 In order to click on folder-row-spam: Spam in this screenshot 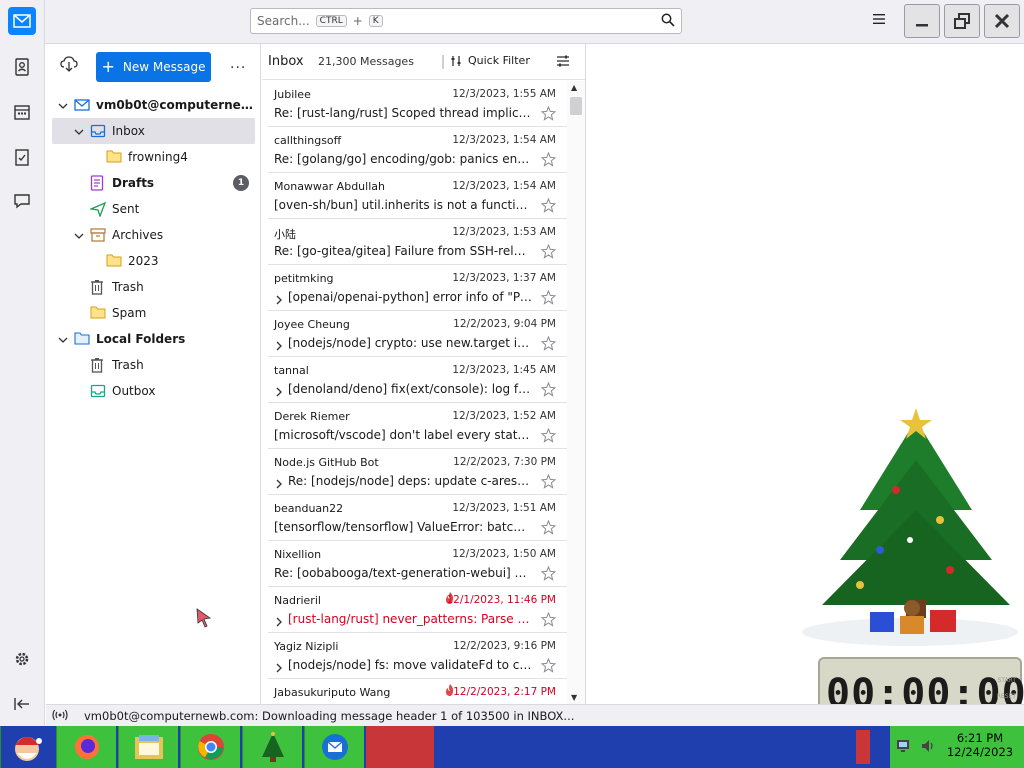, I will do `click(153, 313)`.